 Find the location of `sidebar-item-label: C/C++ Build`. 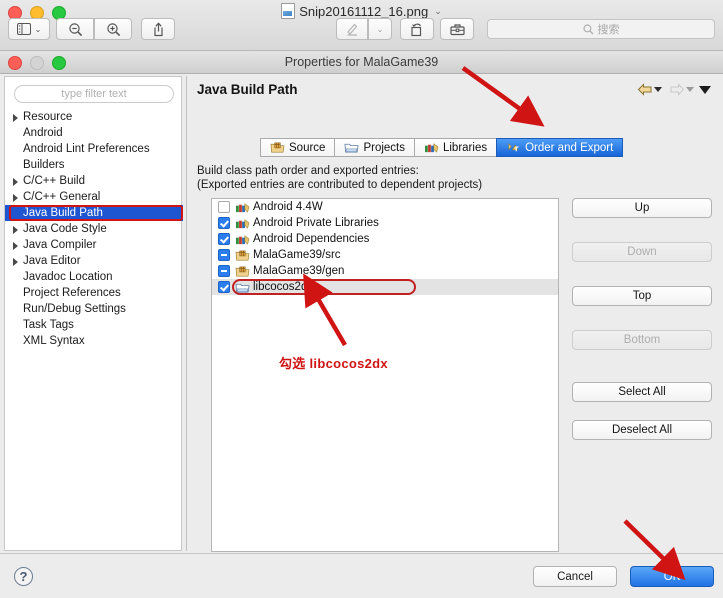

sidebar-item-label: C/C++ Build is located at coordinates (54, 181).